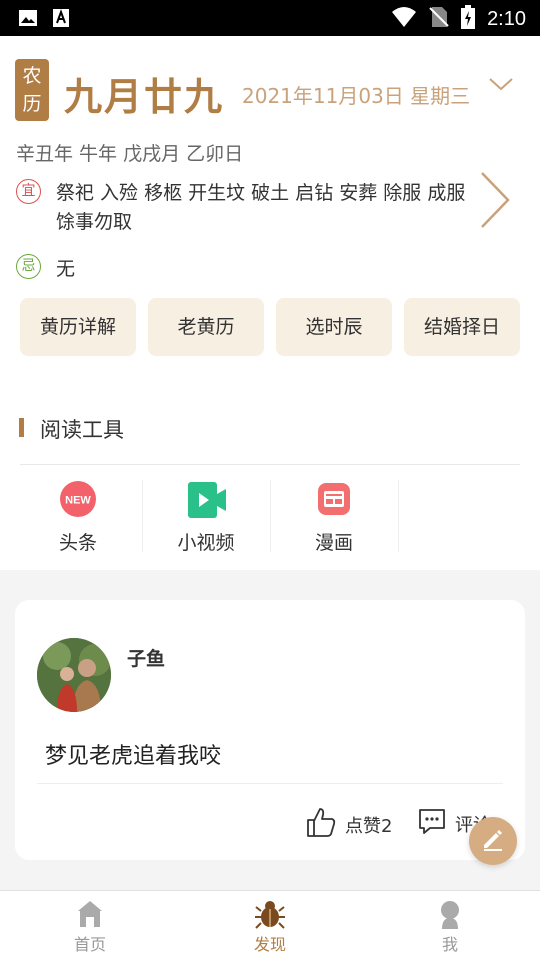 This screenshot has width=540, height=960. Describe the element at coordinates (334, 501) in the screenshot. I see `comic-icon` at that location.